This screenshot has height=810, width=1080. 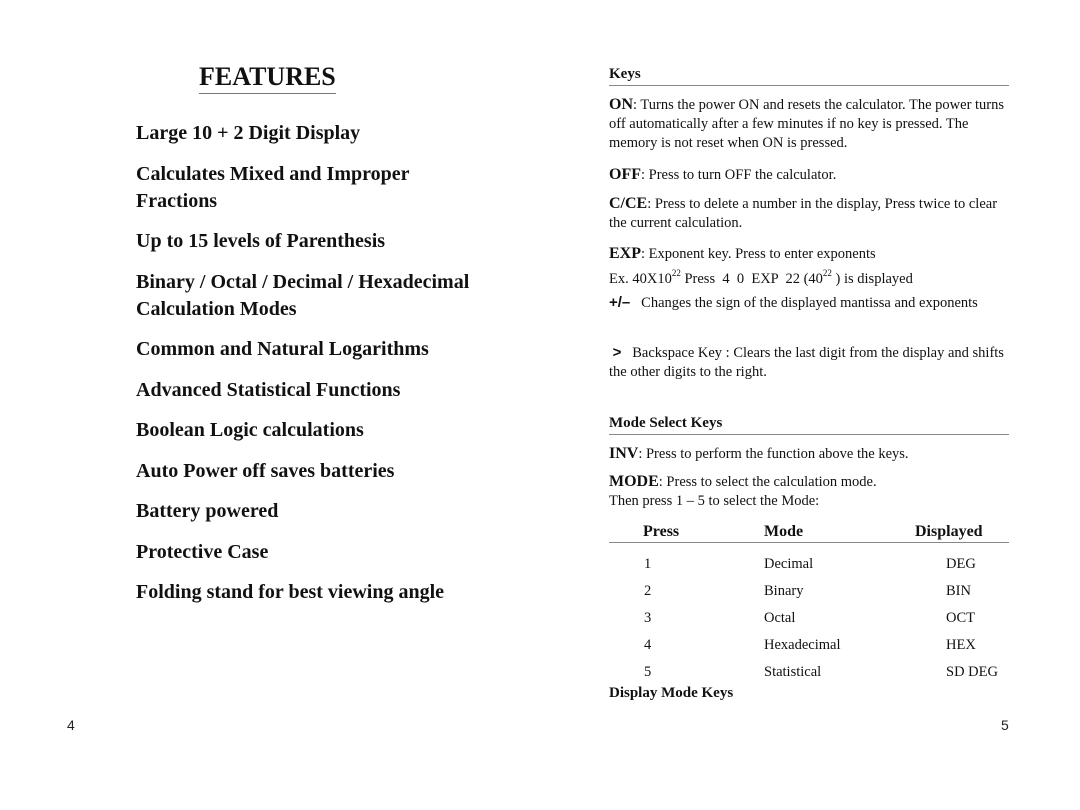 I want to click on key-off-description: OFF: Press to turn OFF the calculator., so click(x=723, y=174).